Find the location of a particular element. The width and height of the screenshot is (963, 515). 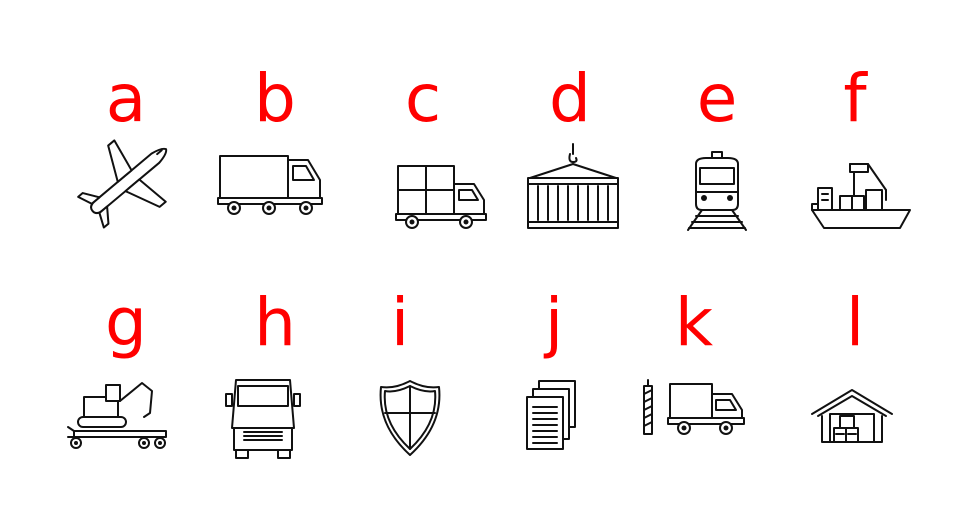

truck-front-icon is located at coordinates (263, 417).